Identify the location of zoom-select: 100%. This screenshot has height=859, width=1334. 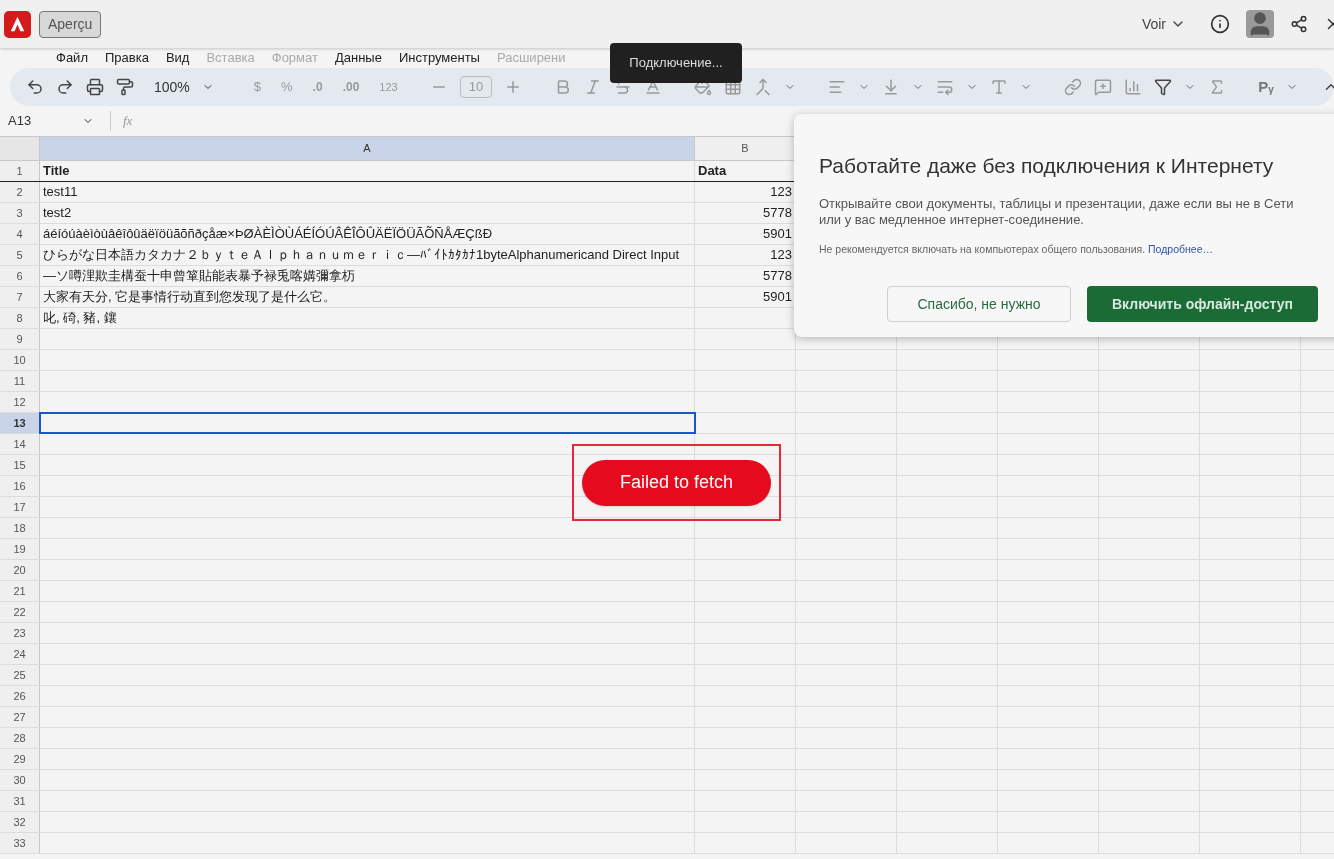
(184, 87).